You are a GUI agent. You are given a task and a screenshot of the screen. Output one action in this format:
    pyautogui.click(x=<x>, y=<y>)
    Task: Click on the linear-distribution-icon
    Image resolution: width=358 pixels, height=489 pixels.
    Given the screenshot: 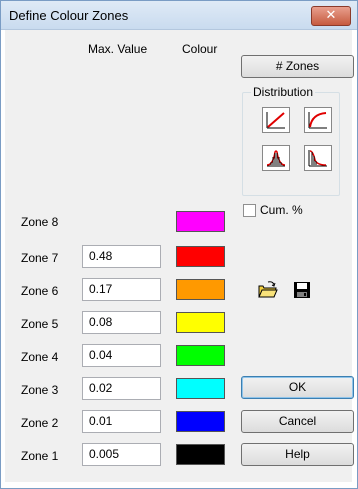 What is the action you would take?
    pyautogui.click(x=275, y=120)
    